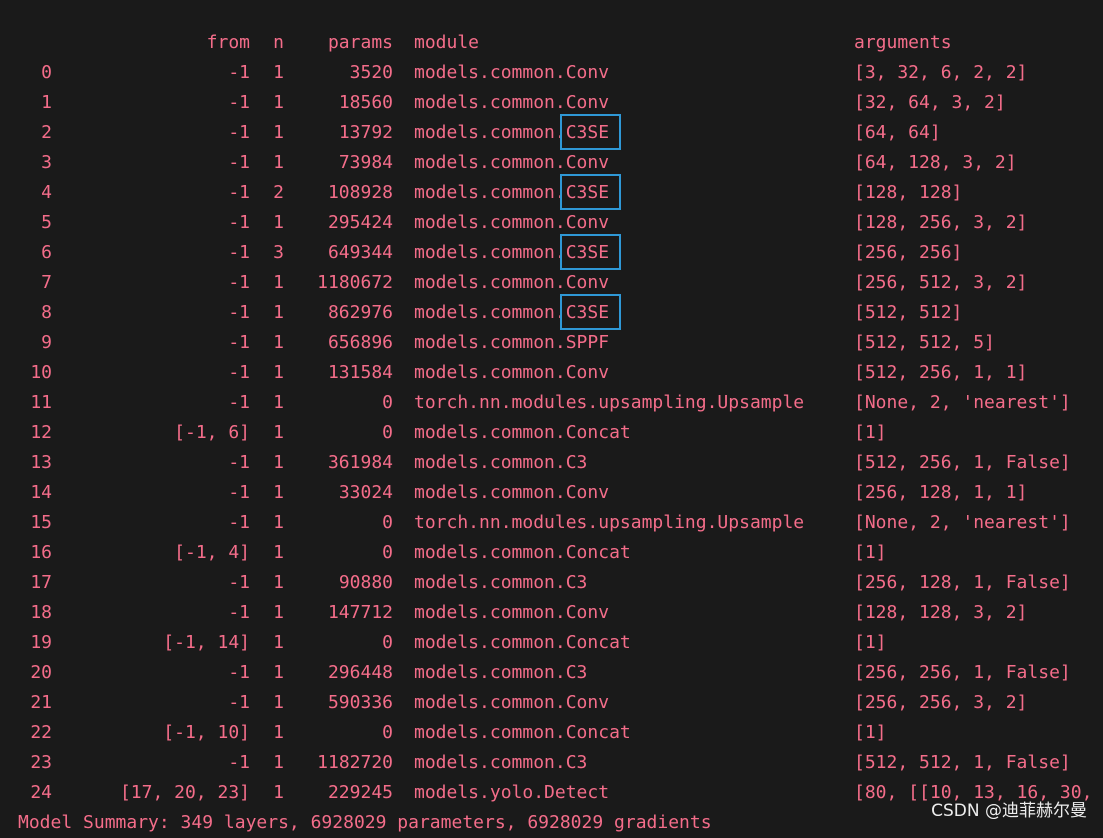 The width and height of the screenshot is (1103, 838). I want to click on row-index: 3, so click(46, 162).